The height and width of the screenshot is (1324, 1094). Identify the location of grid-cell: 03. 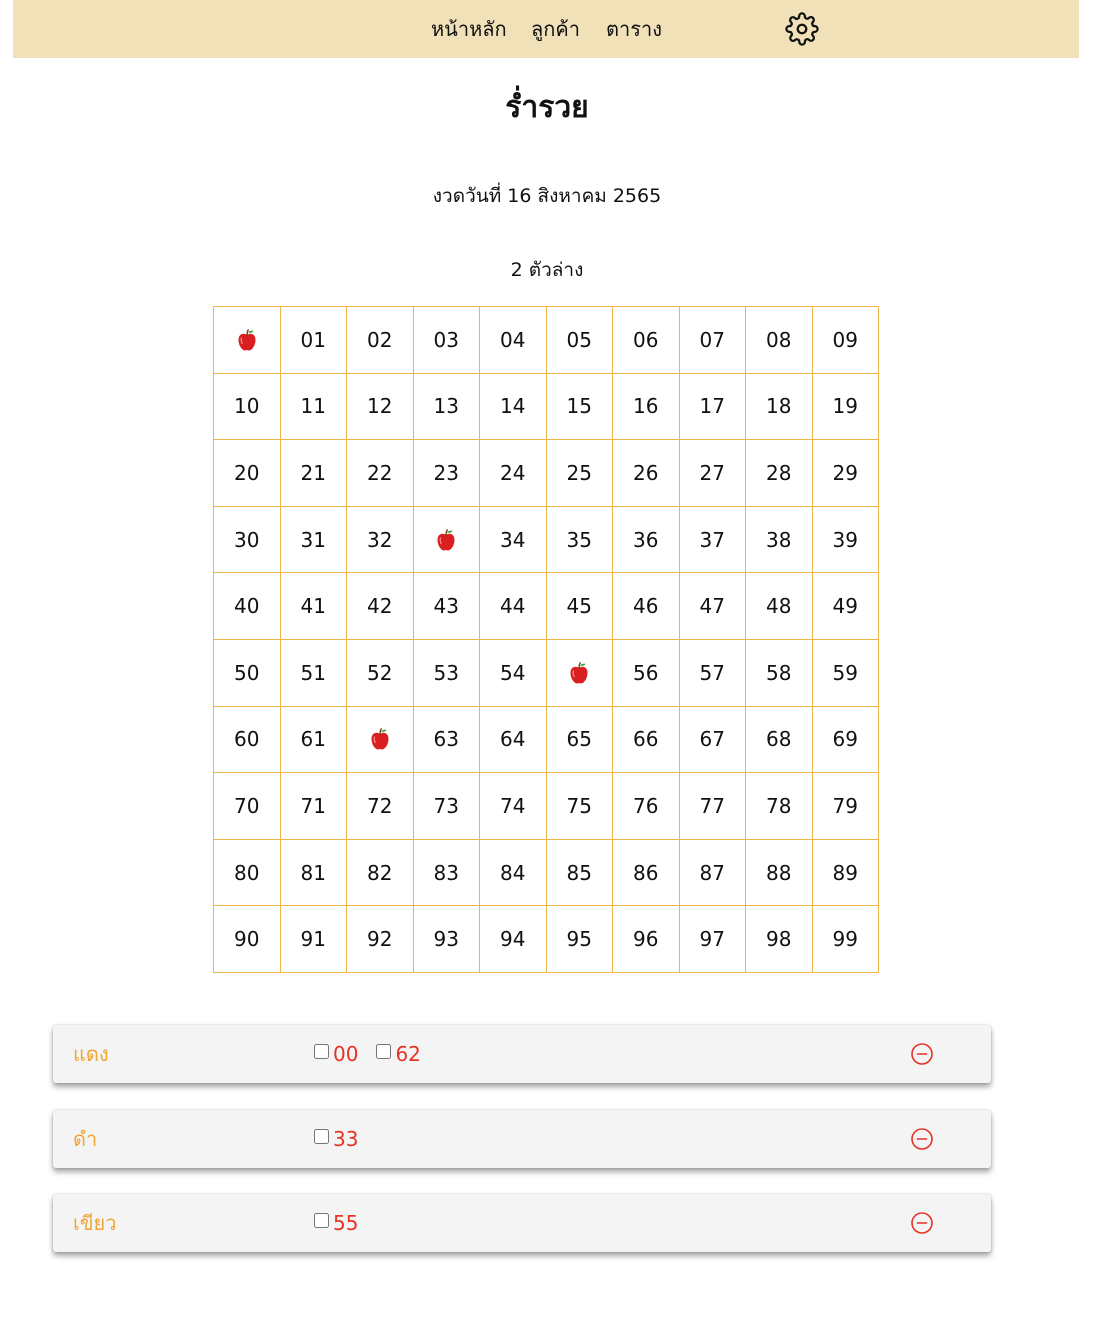
(446, 340).